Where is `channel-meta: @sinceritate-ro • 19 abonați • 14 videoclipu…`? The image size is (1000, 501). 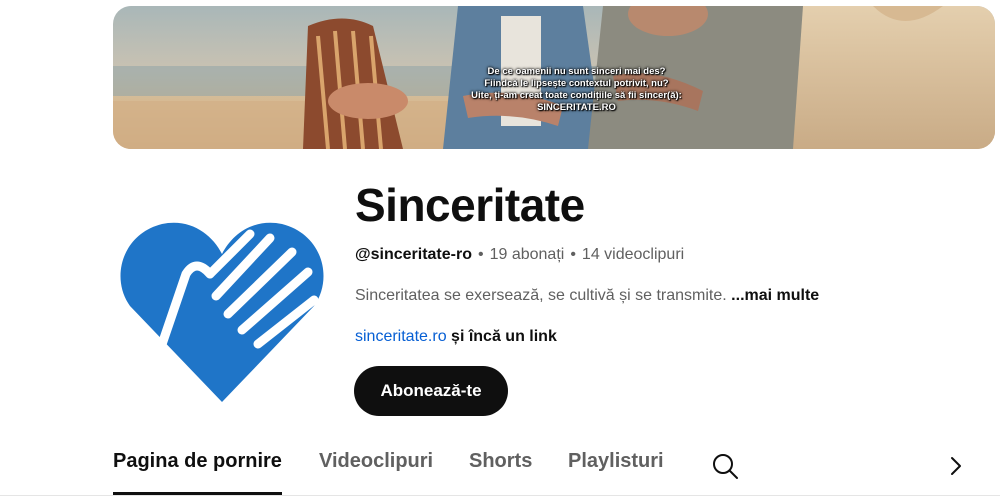
channel-meta: @sinceritate-ro • 19 abonați • 14 videoclipu… is located at coordinates (519, 255).